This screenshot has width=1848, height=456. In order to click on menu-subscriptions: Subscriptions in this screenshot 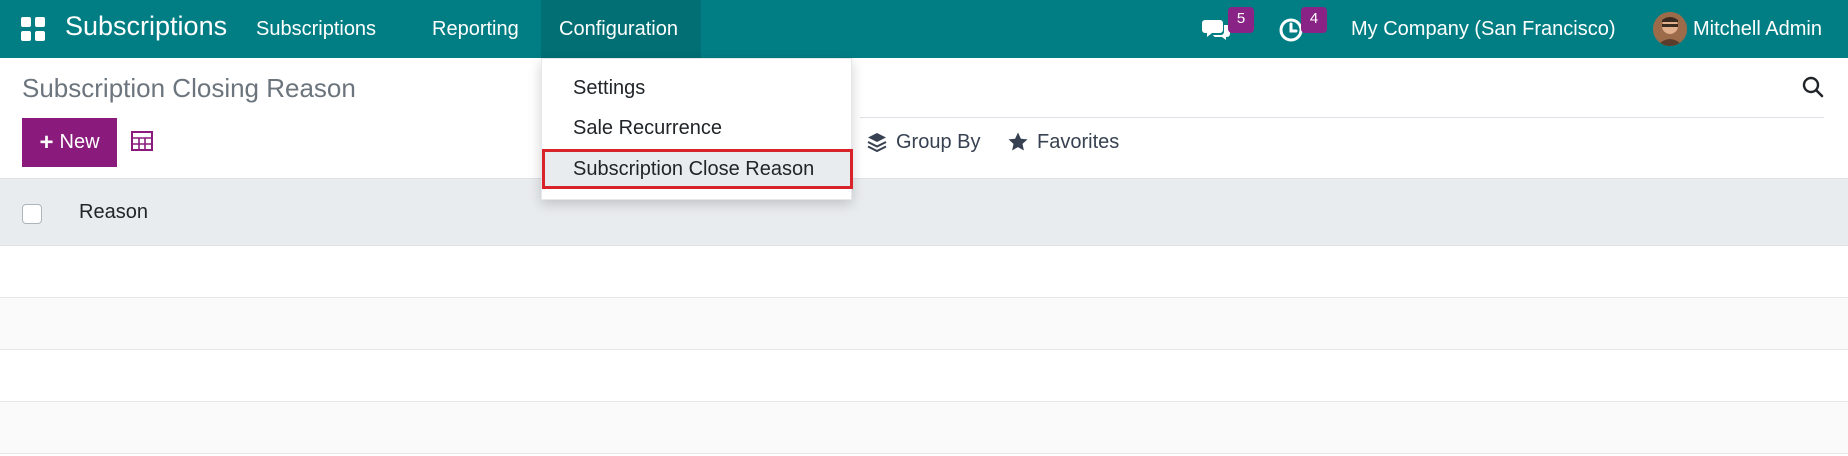, I will do `click(316, 29)`.